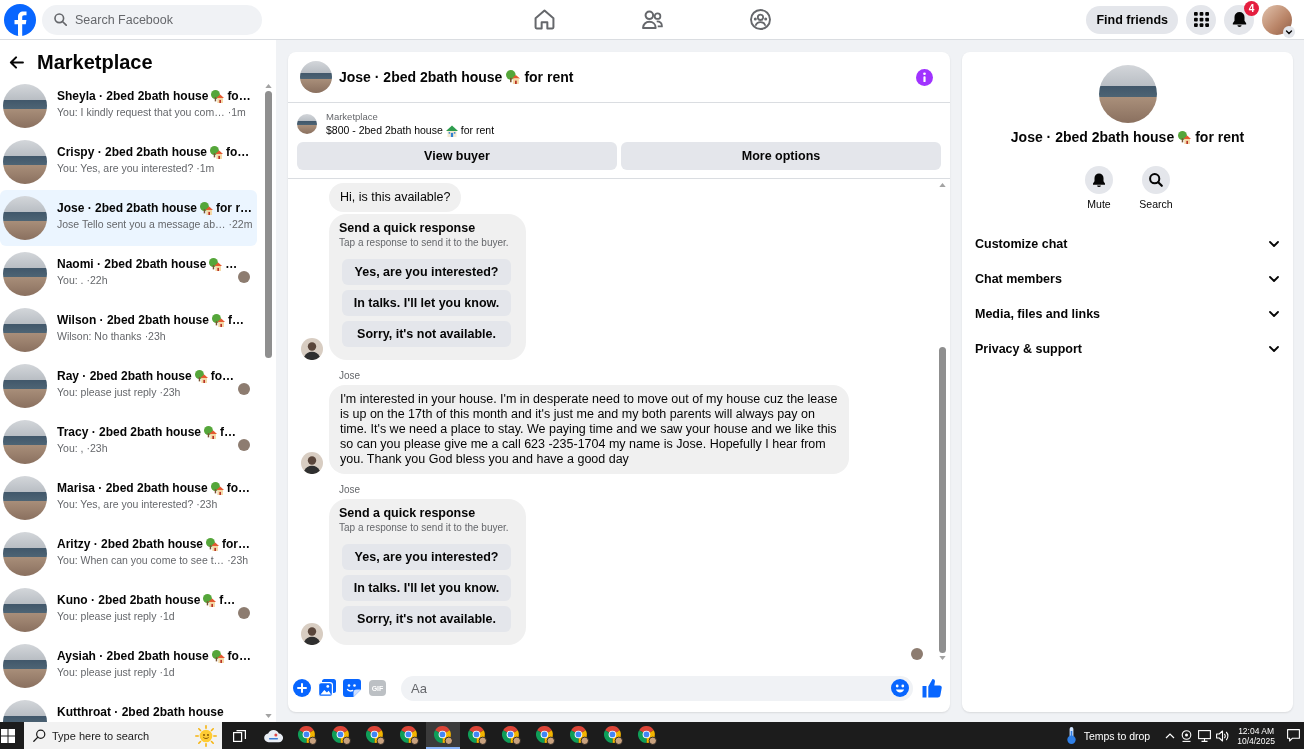  I want to click on menu-button, so click(1201, 19).